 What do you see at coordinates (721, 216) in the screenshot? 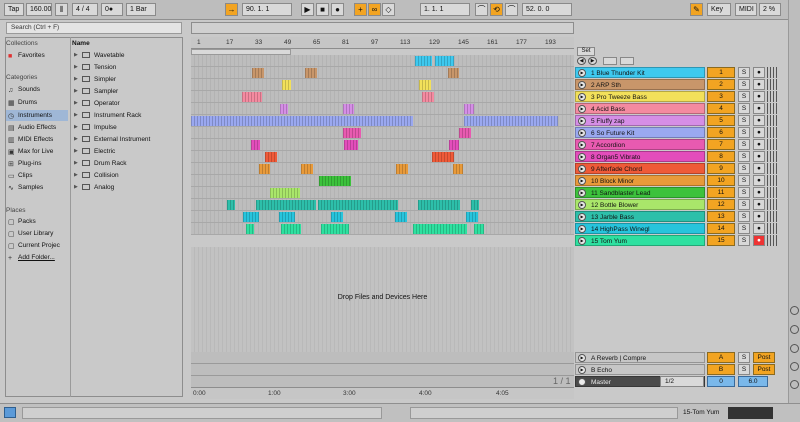
I see `track-activator: 13` at bounding box center [721, 216].